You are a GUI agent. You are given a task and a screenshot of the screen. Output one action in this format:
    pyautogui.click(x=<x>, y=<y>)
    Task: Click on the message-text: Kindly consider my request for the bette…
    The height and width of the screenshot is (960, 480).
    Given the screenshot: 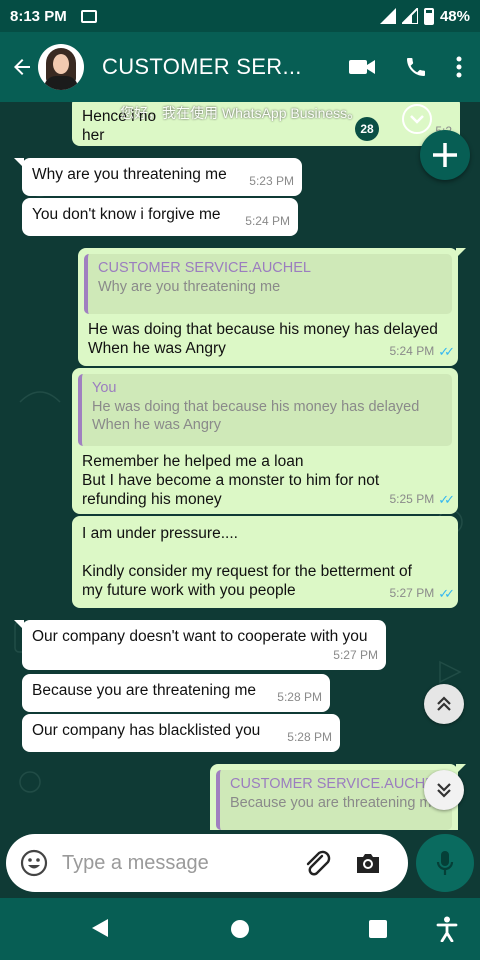 What is the action you would take?
    pyautogui.click(x=247, y=571)
    